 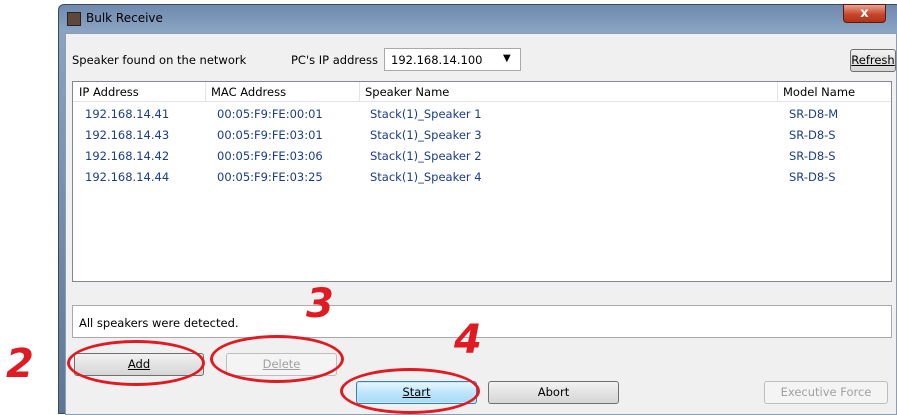 What do you see at coordinates (426, 156) in the screenshot?
I see `cell-speaker-name: Stack(1)_Speaker 2` at bounding box center [426, 156].